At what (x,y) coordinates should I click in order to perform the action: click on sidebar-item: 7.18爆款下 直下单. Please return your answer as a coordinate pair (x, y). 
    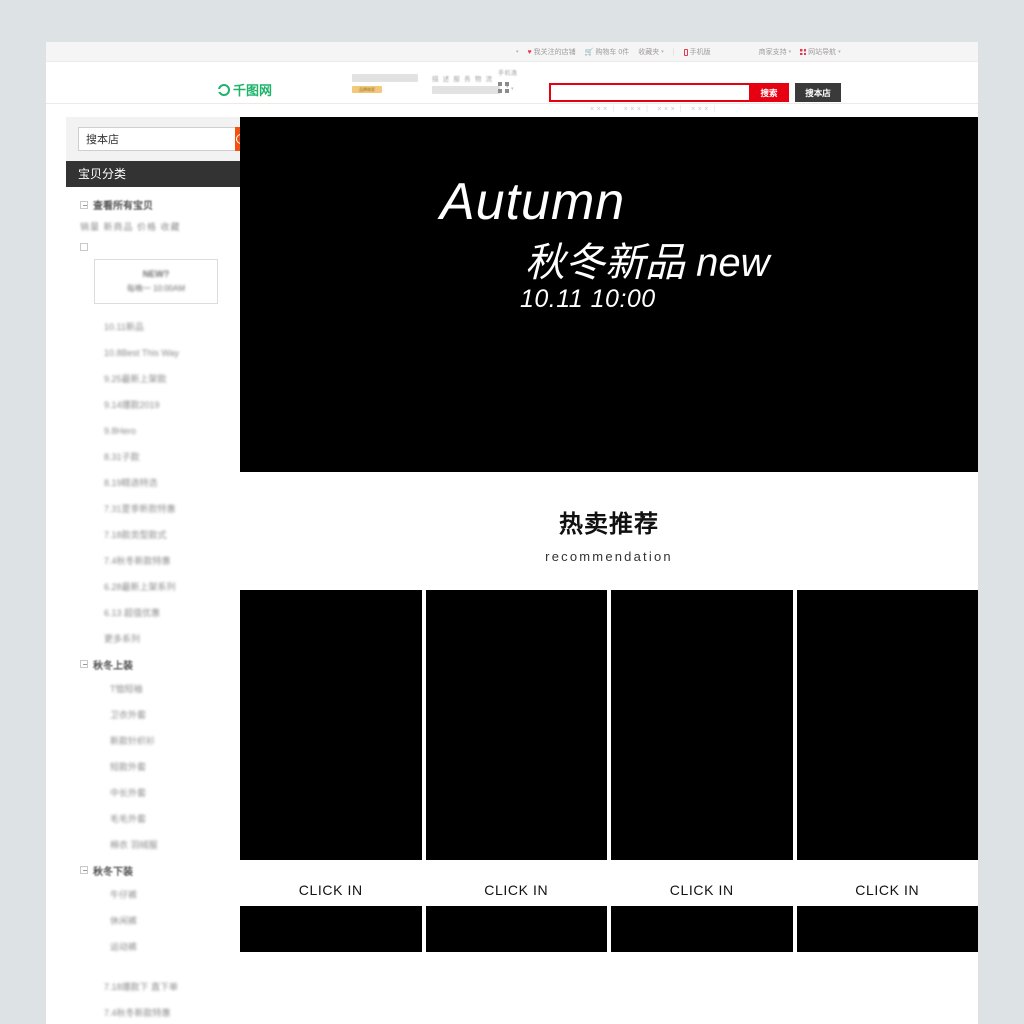
    Looking at the image, I should click on (162, 987).